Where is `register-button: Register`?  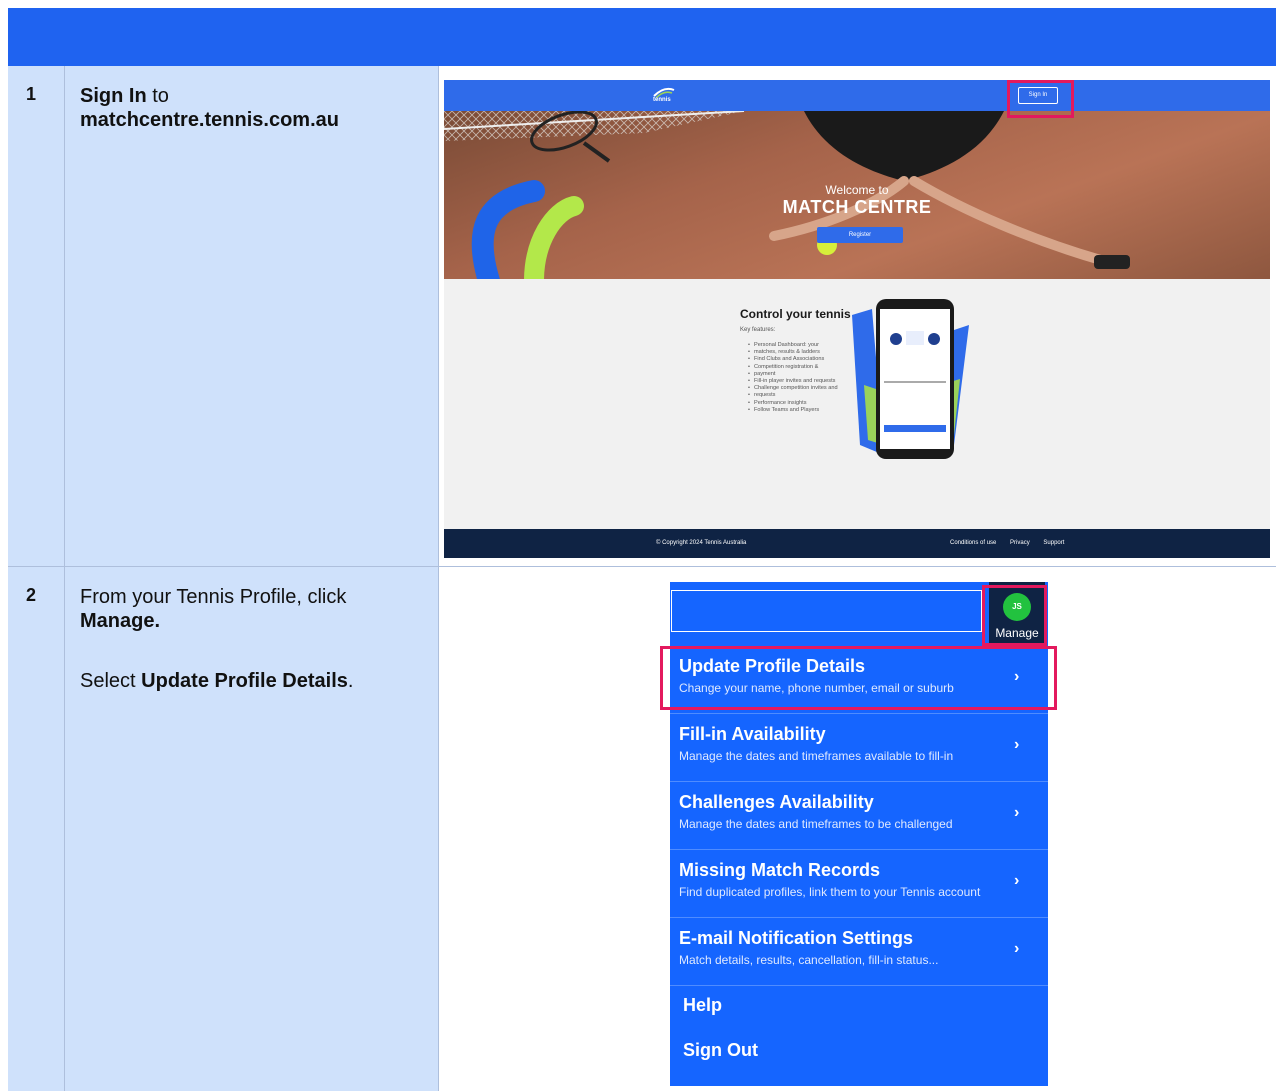 register-button: Register is located at coordinates (860, 235).